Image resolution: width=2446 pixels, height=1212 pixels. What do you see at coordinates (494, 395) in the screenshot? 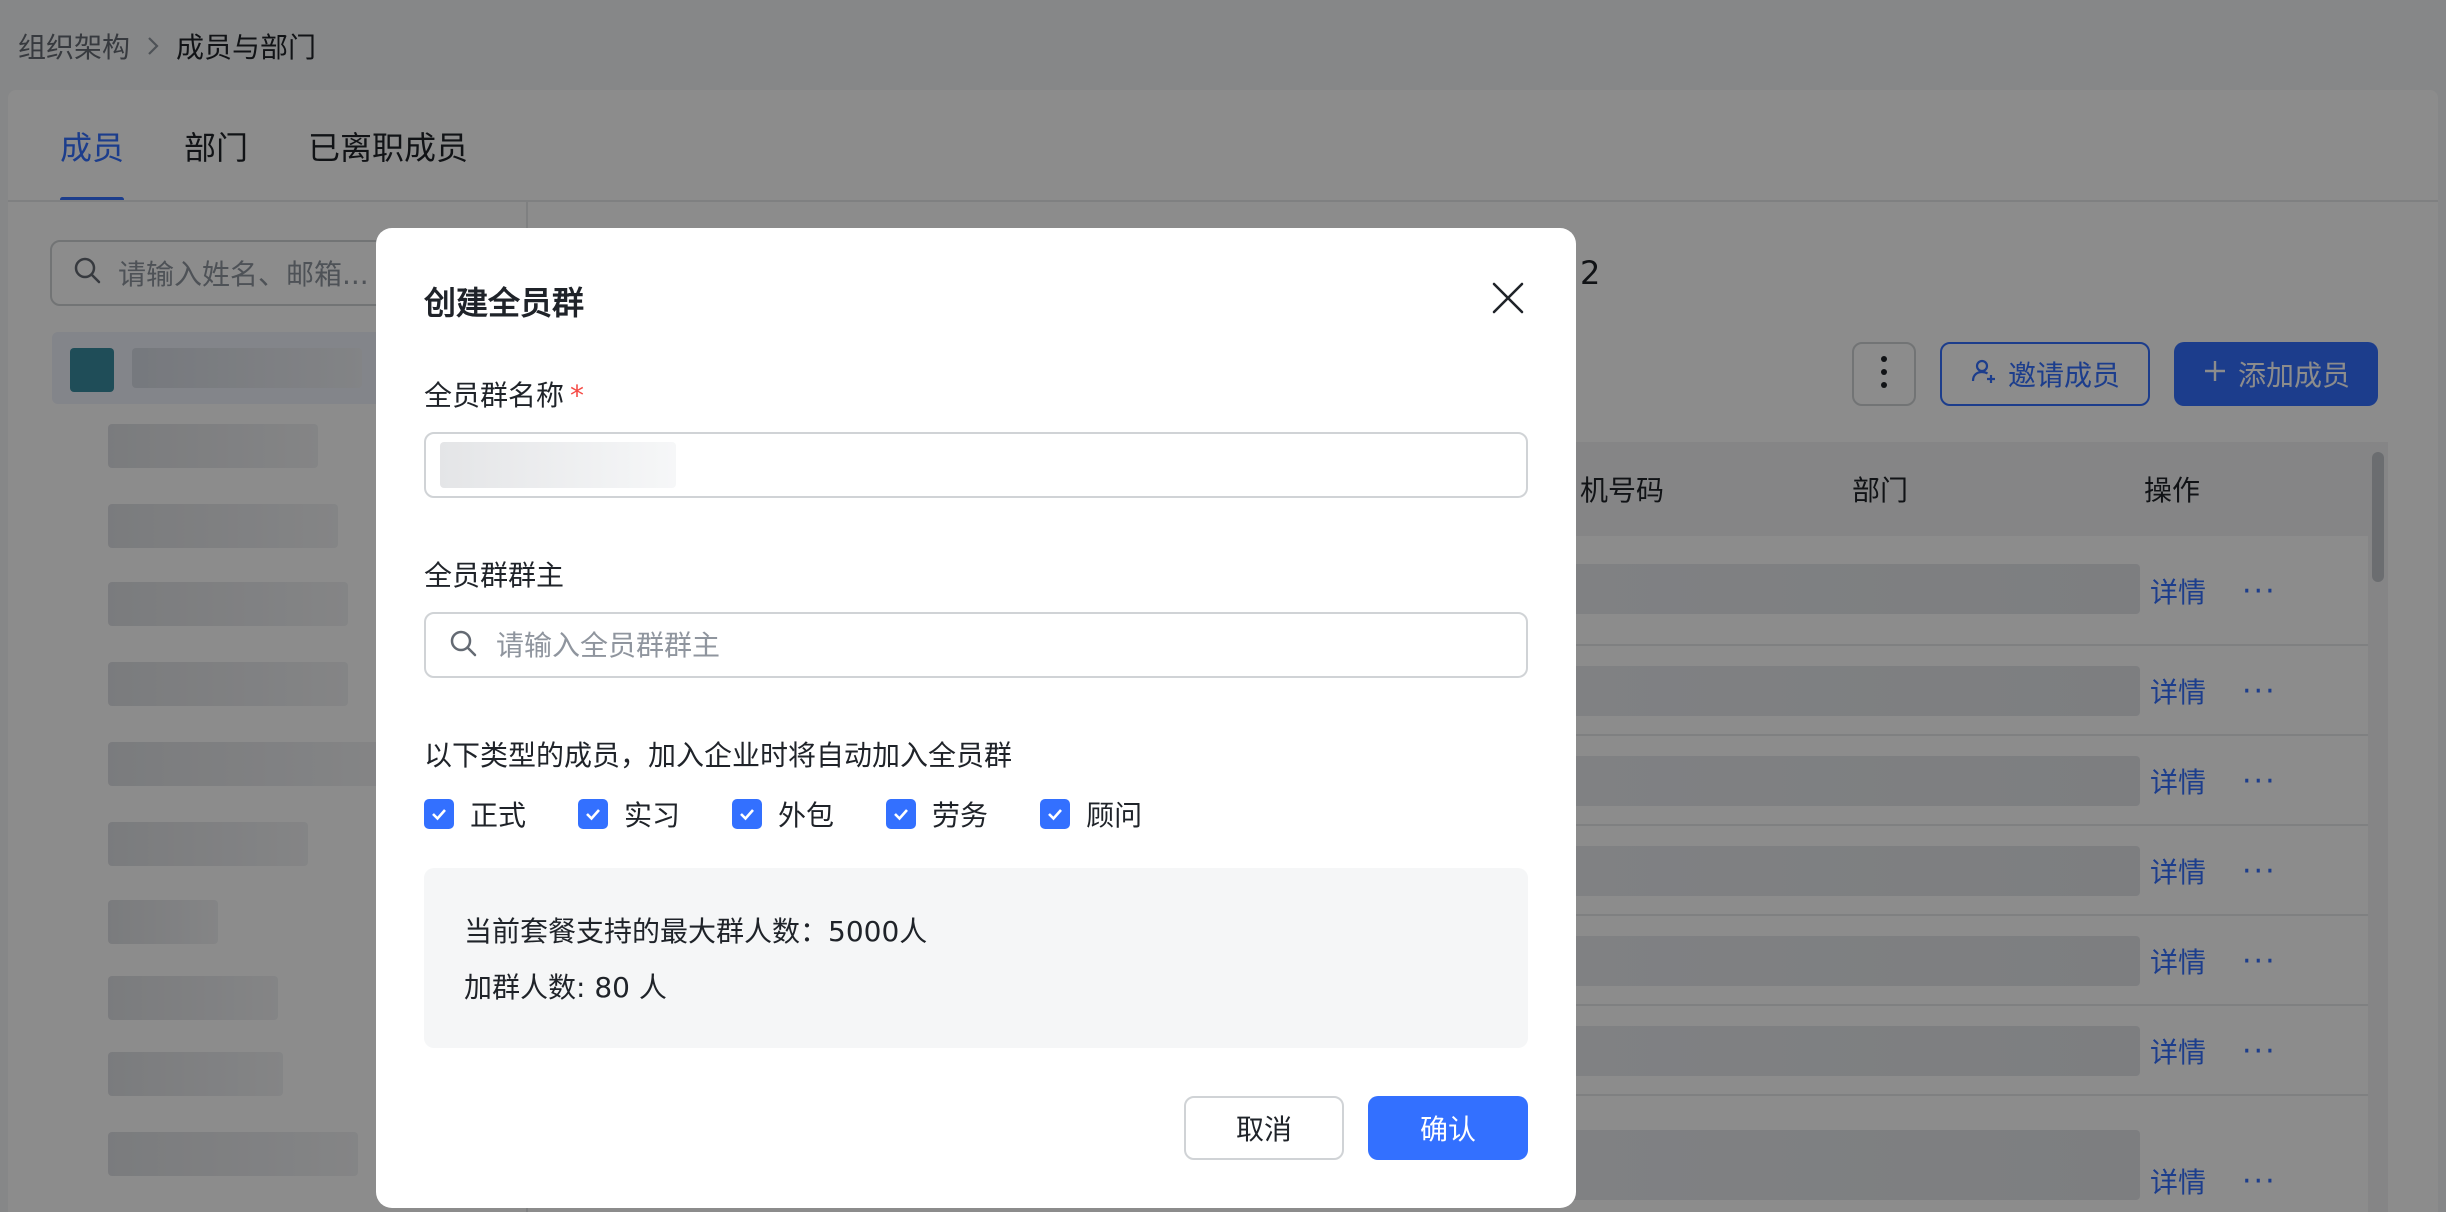
I see `group-name-label-text: 全员群名称` at bounding box center [494, 395].